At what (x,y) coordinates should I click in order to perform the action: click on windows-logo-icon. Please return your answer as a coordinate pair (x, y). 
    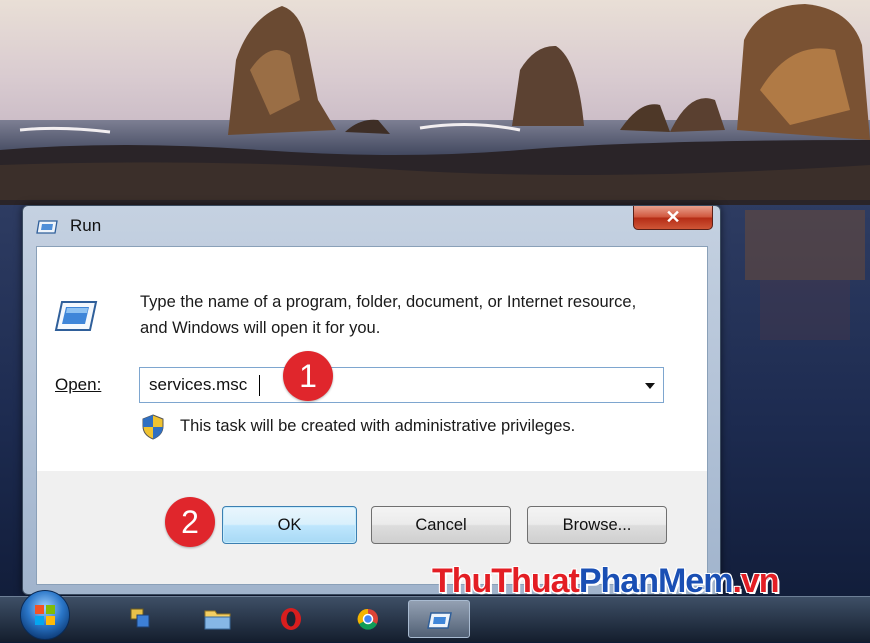
    Looking at the image, I should click on (45, 615).